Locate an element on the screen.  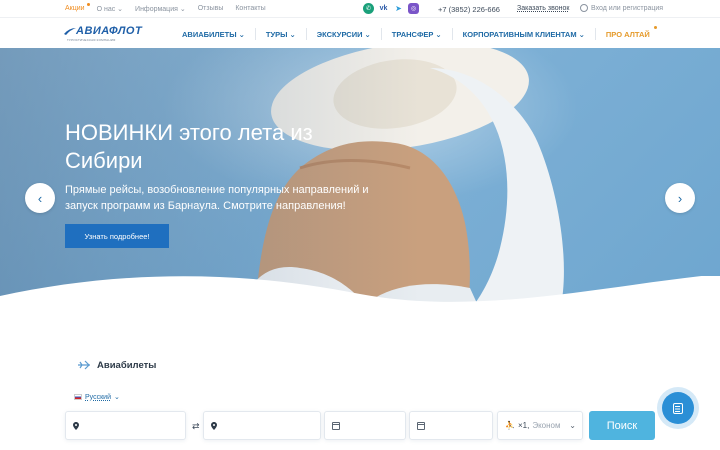
tab-flights: Авиабилеты is located at coordinates (126, 365).